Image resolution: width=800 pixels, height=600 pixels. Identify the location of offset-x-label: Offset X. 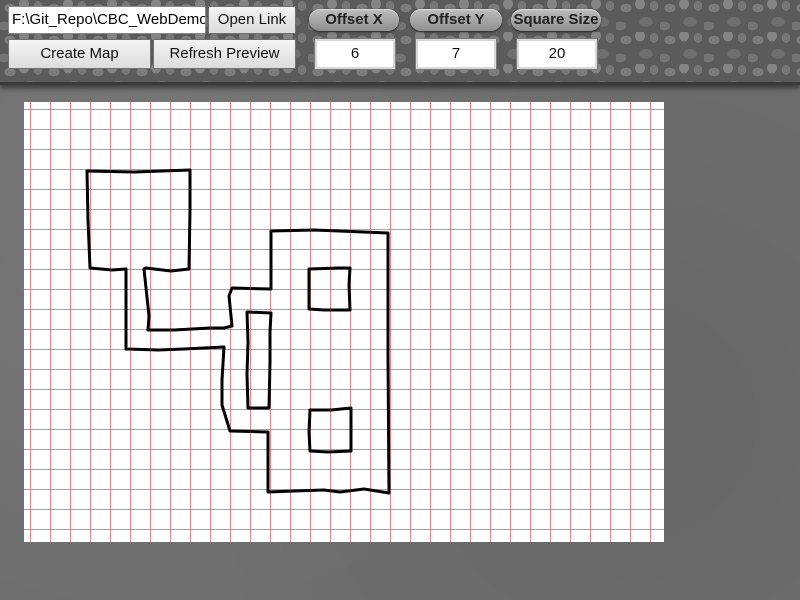
(354, 20).